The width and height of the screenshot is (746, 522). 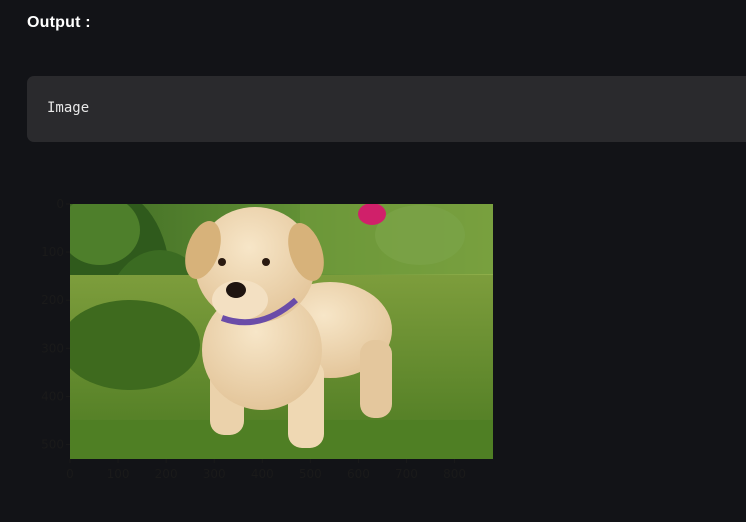 What do you see at coordinates (454, 474) in the screenshot?
I see `x-tick-label: 800` at bounding box center [454, 474].